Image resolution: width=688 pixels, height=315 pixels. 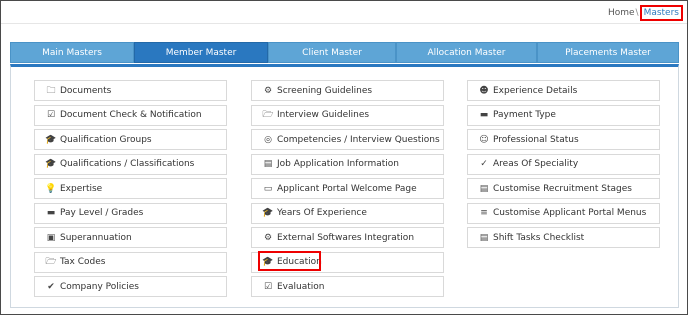 I want to click on master-link-label: Screening Guidelines, so click(x=325, y=90).